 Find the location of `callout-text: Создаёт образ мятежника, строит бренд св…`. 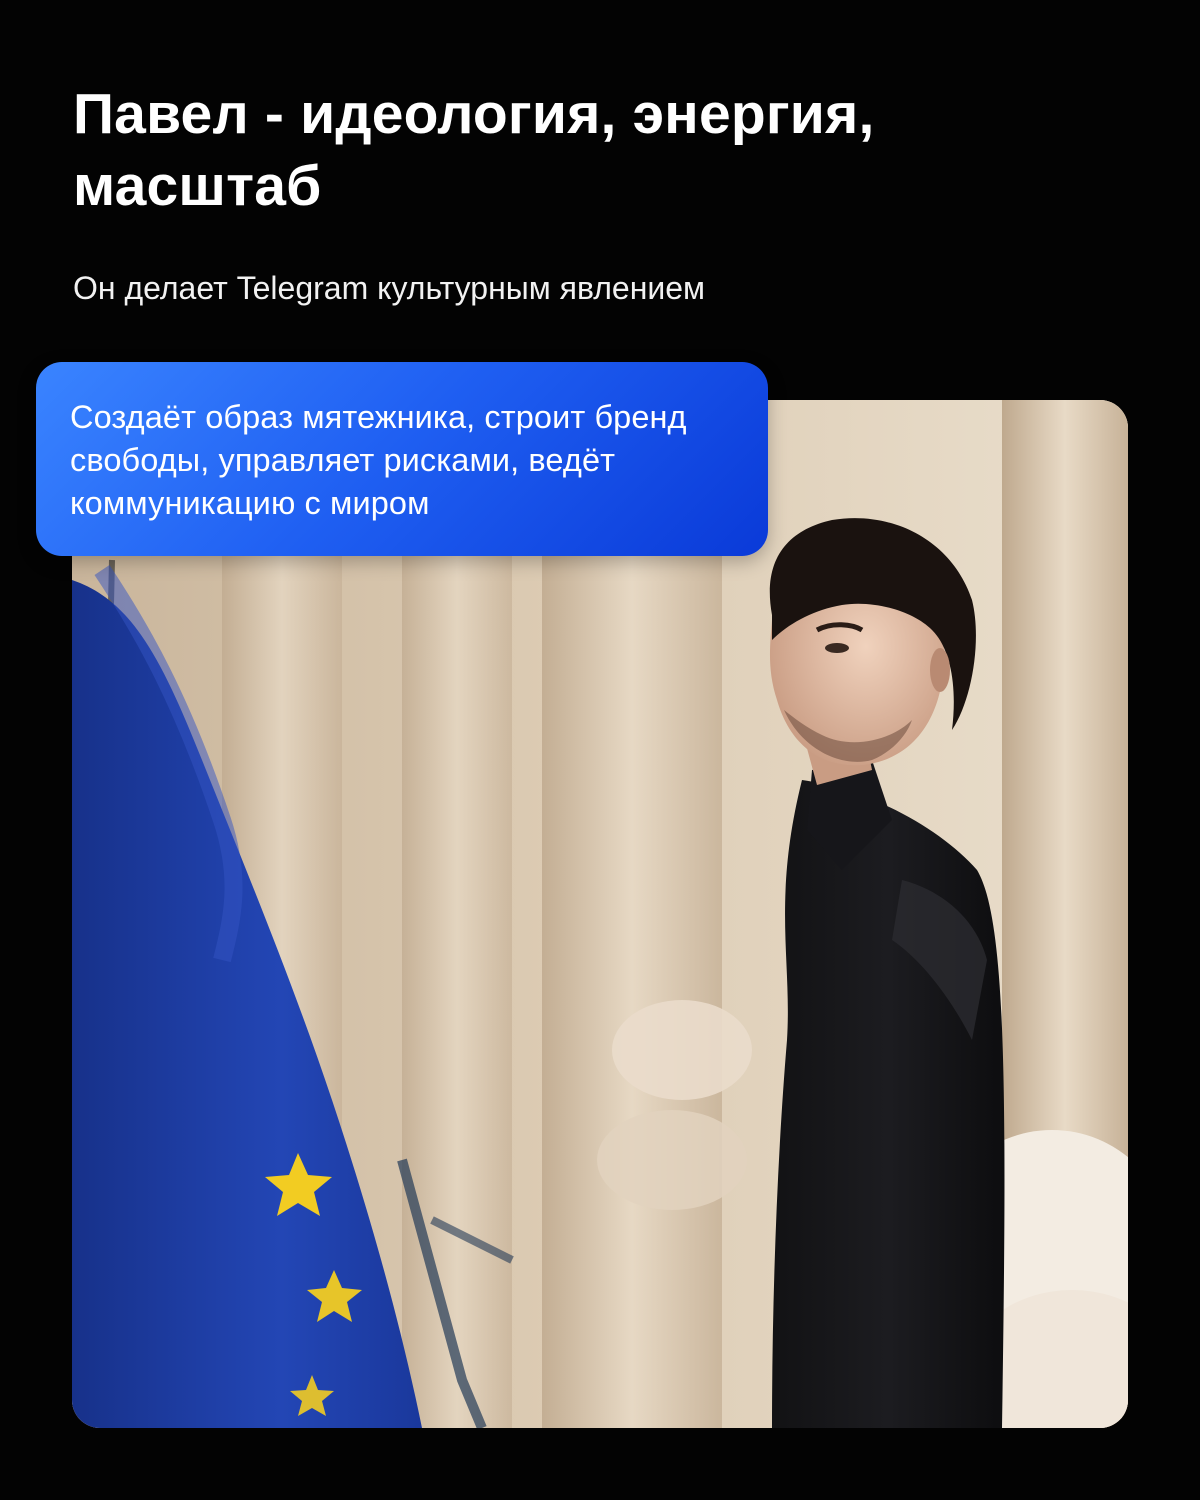

callout-text: Создаёт образ мятежника, строит бренд св… is located at coordinates (378, 460).